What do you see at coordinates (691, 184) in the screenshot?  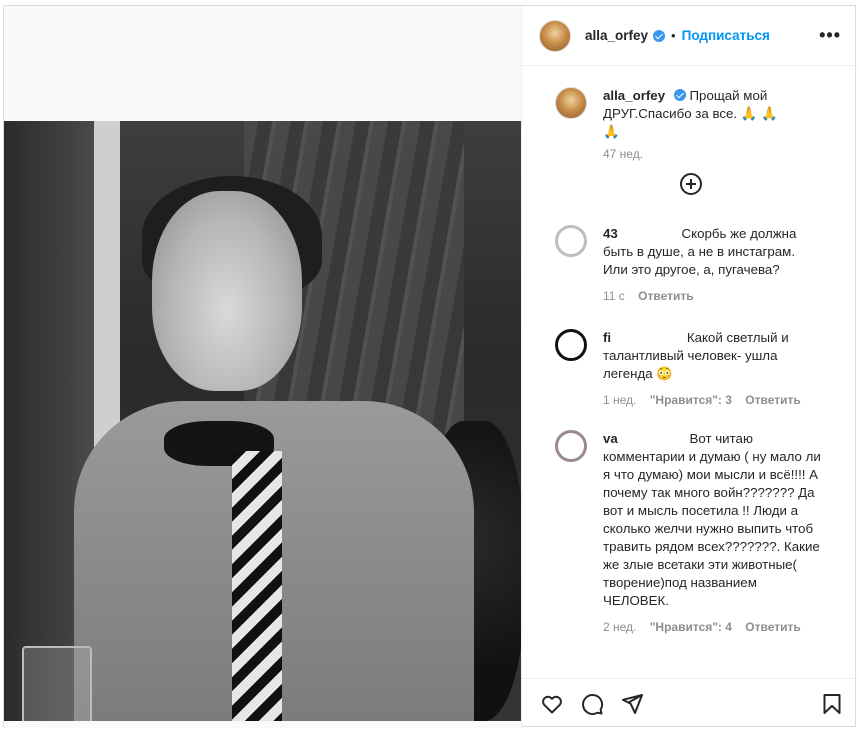 I see `load-more-comments-icon` at bounding box center [691, 184].